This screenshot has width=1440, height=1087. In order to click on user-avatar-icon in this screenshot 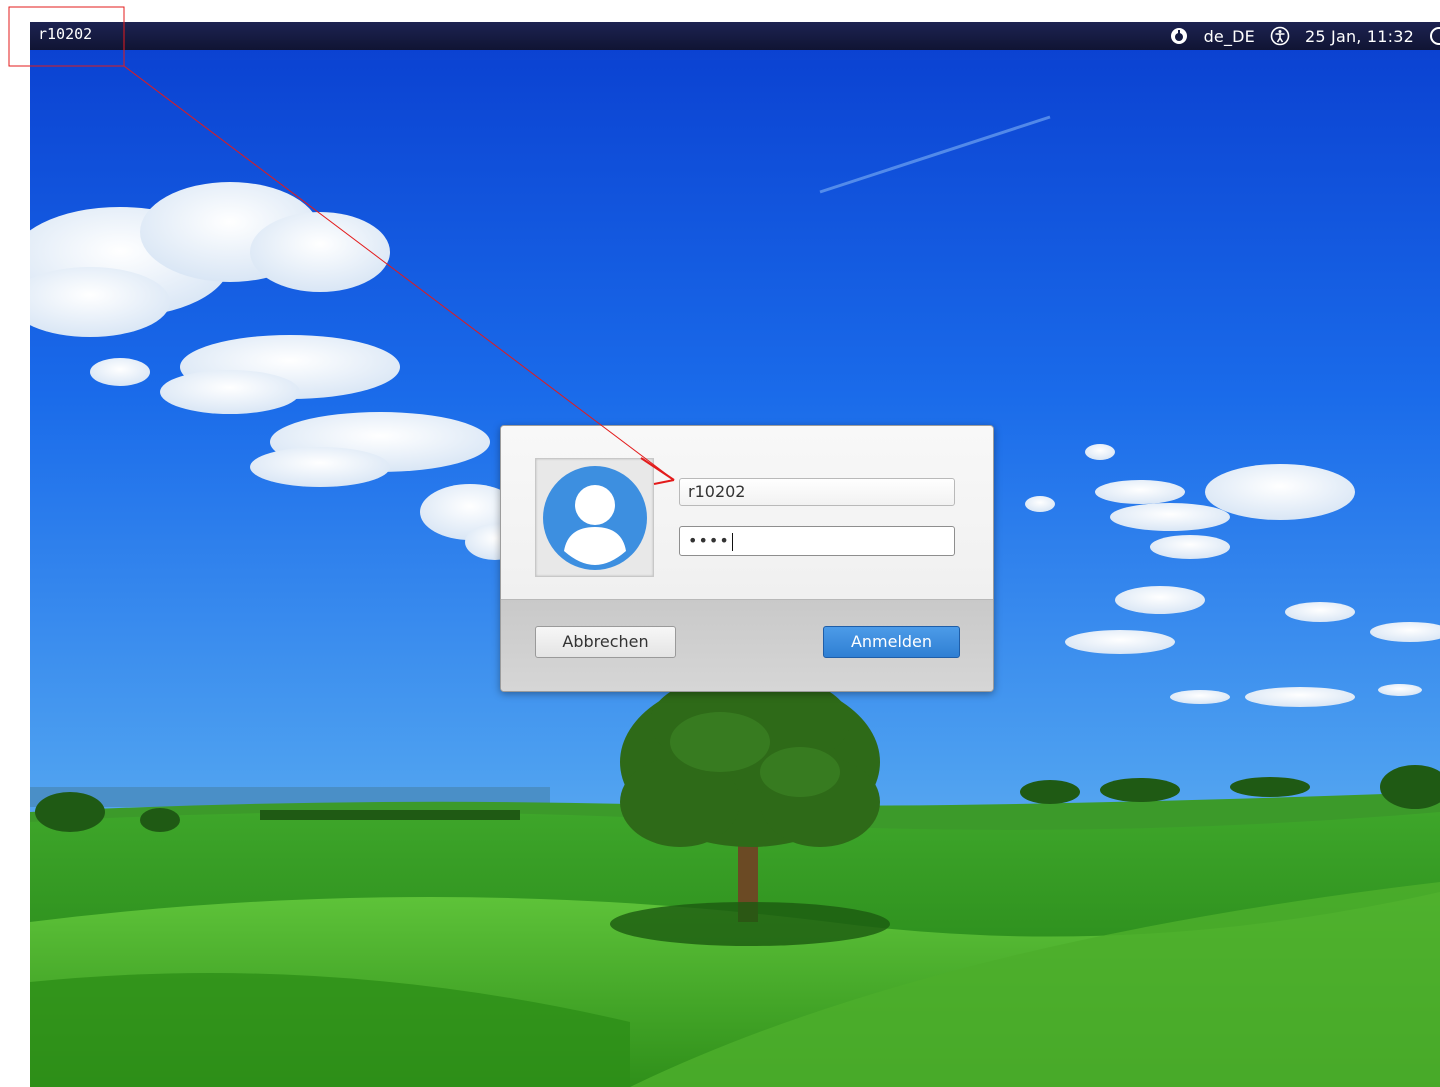, I will do `click(595, 518)`.